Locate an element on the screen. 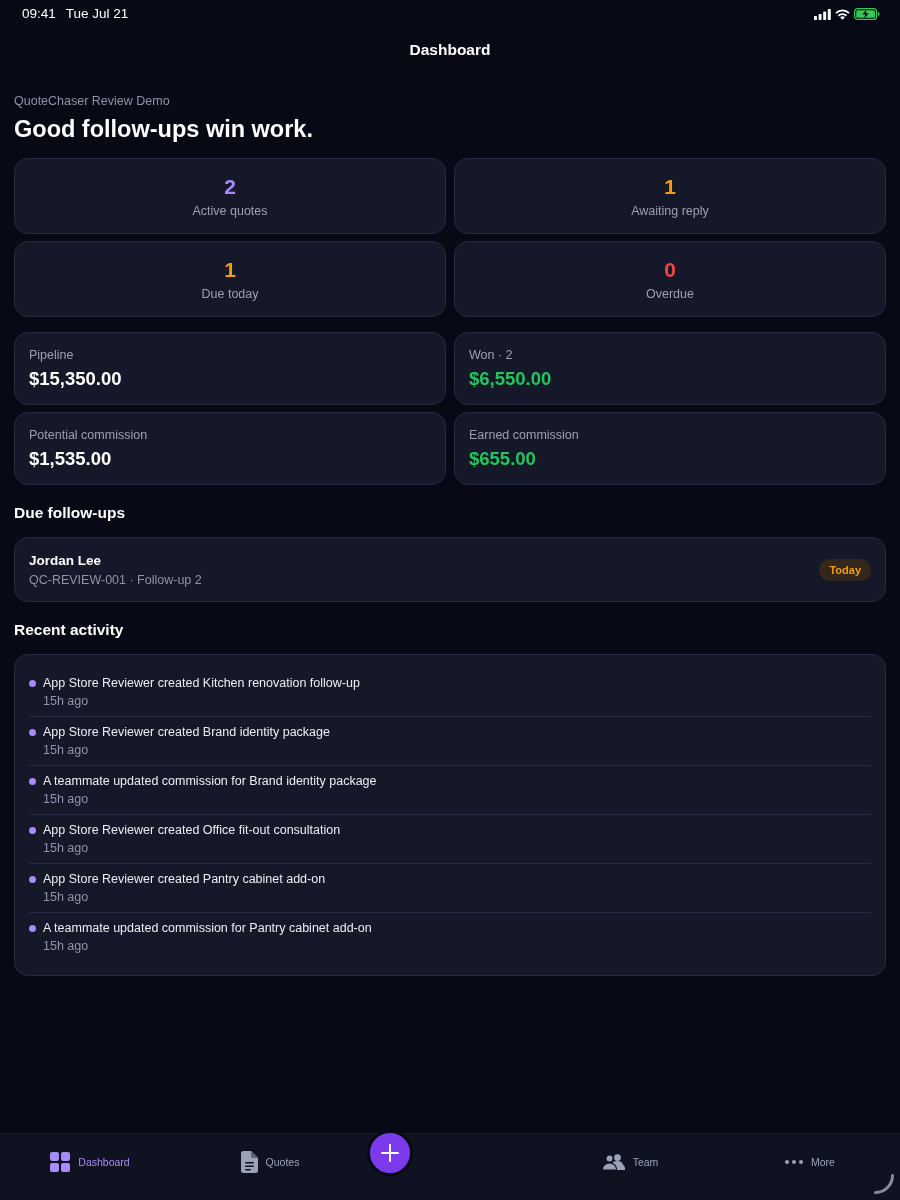 The height and width of the screenshot is (1200, 900). tab-item: Quotes is located at coordinates (270, 1162).